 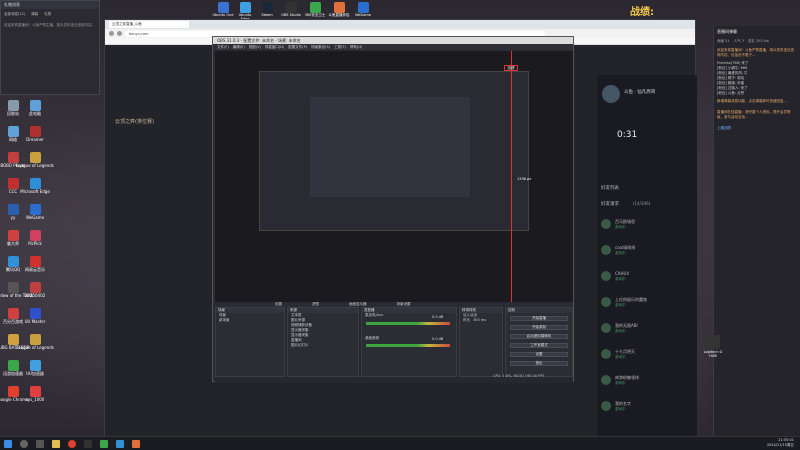 What do you see at coordinates (291, 15) in the screenshot?
I see `desktop-icon-label: OBS Studio` at bounding box center [291, 15].